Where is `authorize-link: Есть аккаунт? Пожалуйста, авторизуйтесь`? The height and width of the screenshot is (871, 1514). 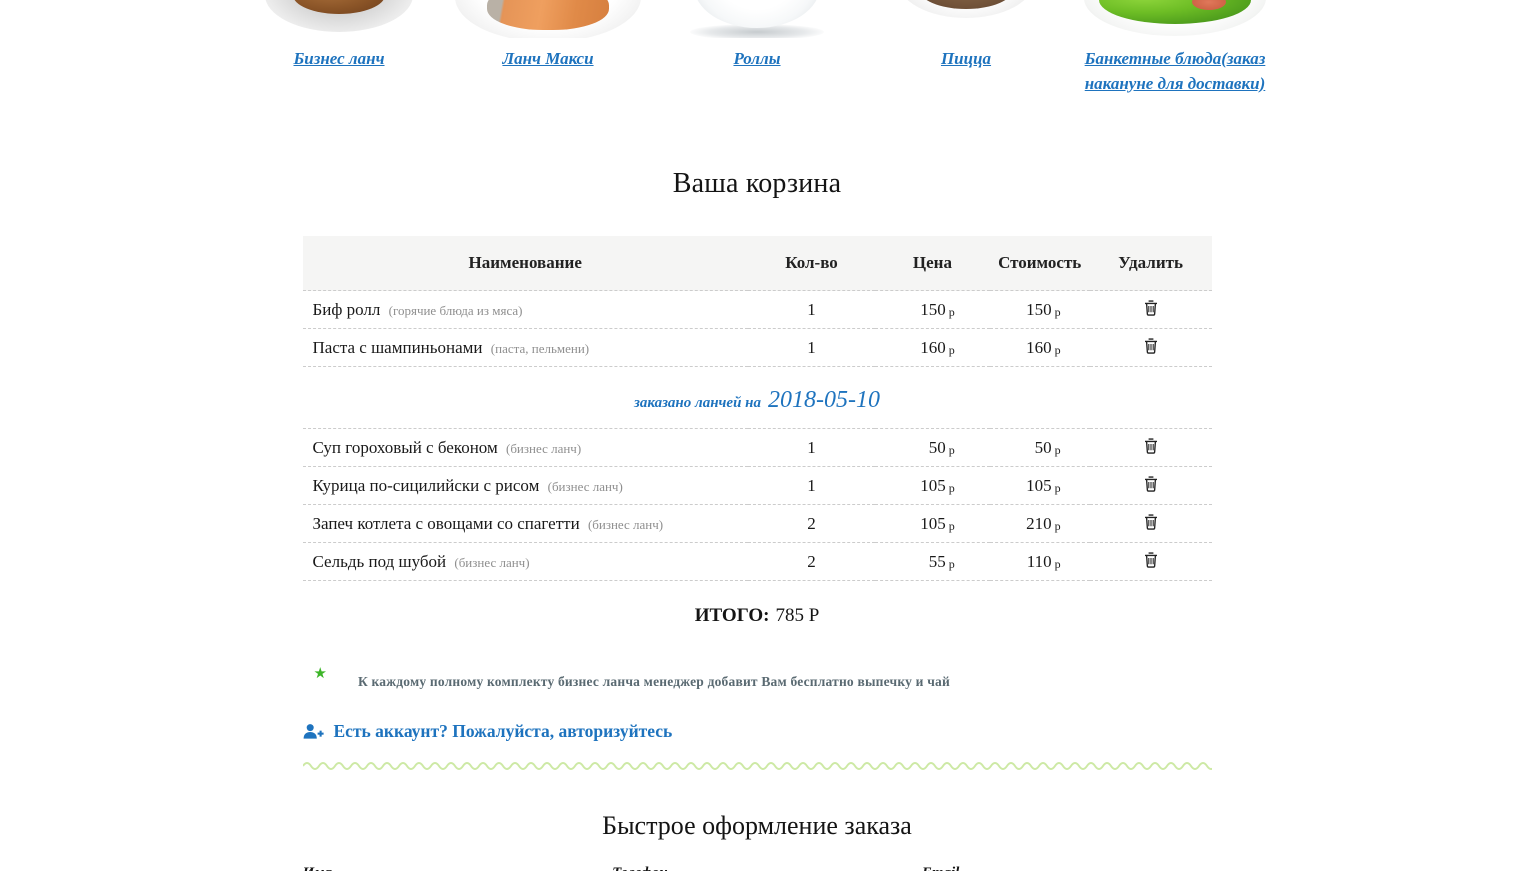 authorize-link: Есть аккаунт? Пожалуйста, авторизуйтесь is located at coordinates (503, 731).